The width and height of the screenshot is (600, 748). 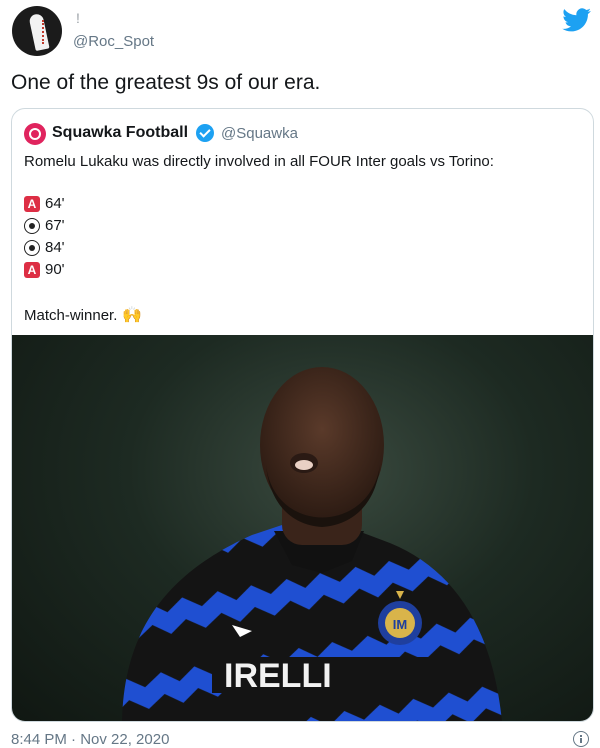 I want to click on event-row: A 90', so click(x=44, y=269).